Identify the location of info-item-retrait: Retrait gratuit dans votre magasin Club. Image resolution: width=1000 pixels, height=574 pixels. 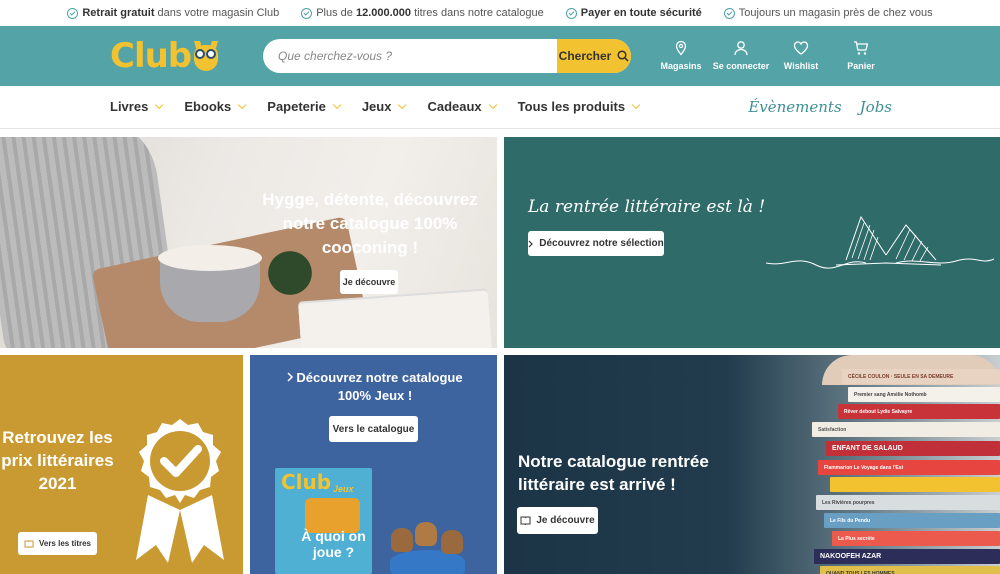
(173, 13).